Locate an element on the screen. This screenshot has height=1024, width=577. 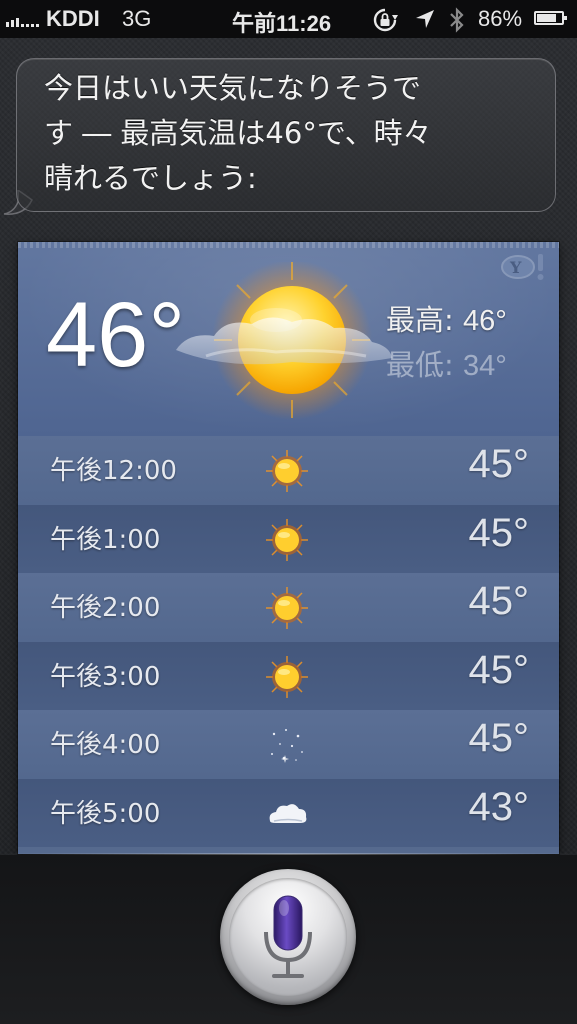
rotation-lock-icon is located at coordinates (385, 23).